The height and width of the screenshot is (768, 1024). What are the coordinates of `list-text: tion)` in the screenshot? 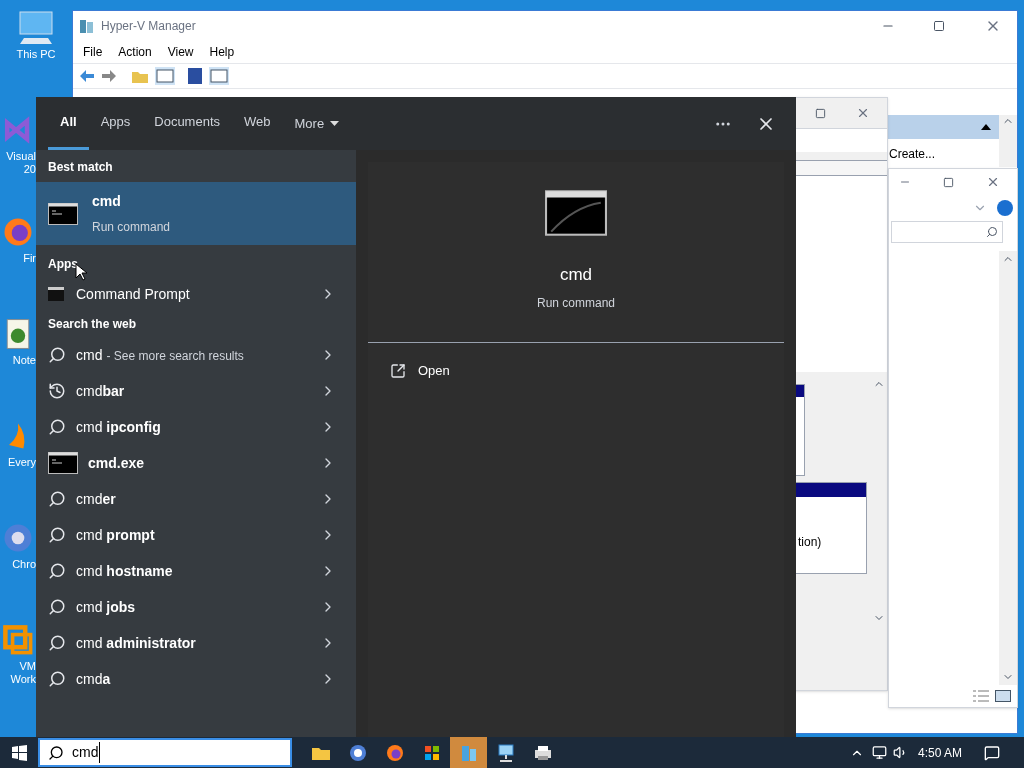 It's located at (810, 542).